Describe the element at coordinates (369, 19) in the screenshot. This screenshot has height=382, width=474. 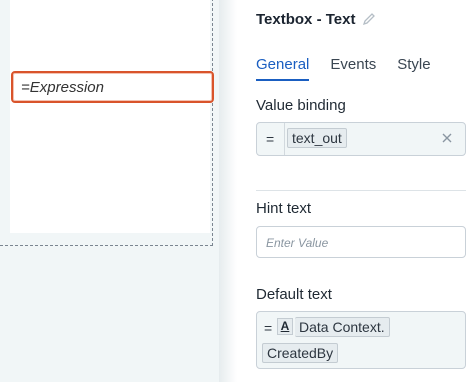
I see `pencil-icon` at that location.